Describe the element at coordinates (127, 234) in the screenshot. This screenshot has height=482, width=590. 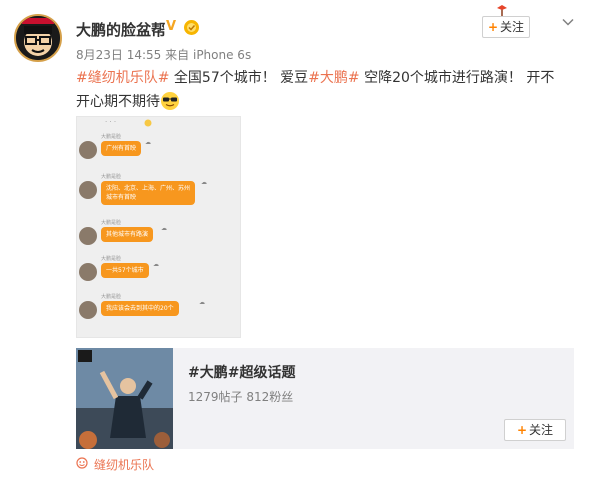
I see `chat-bubble: 其他城市有路演` at that location.